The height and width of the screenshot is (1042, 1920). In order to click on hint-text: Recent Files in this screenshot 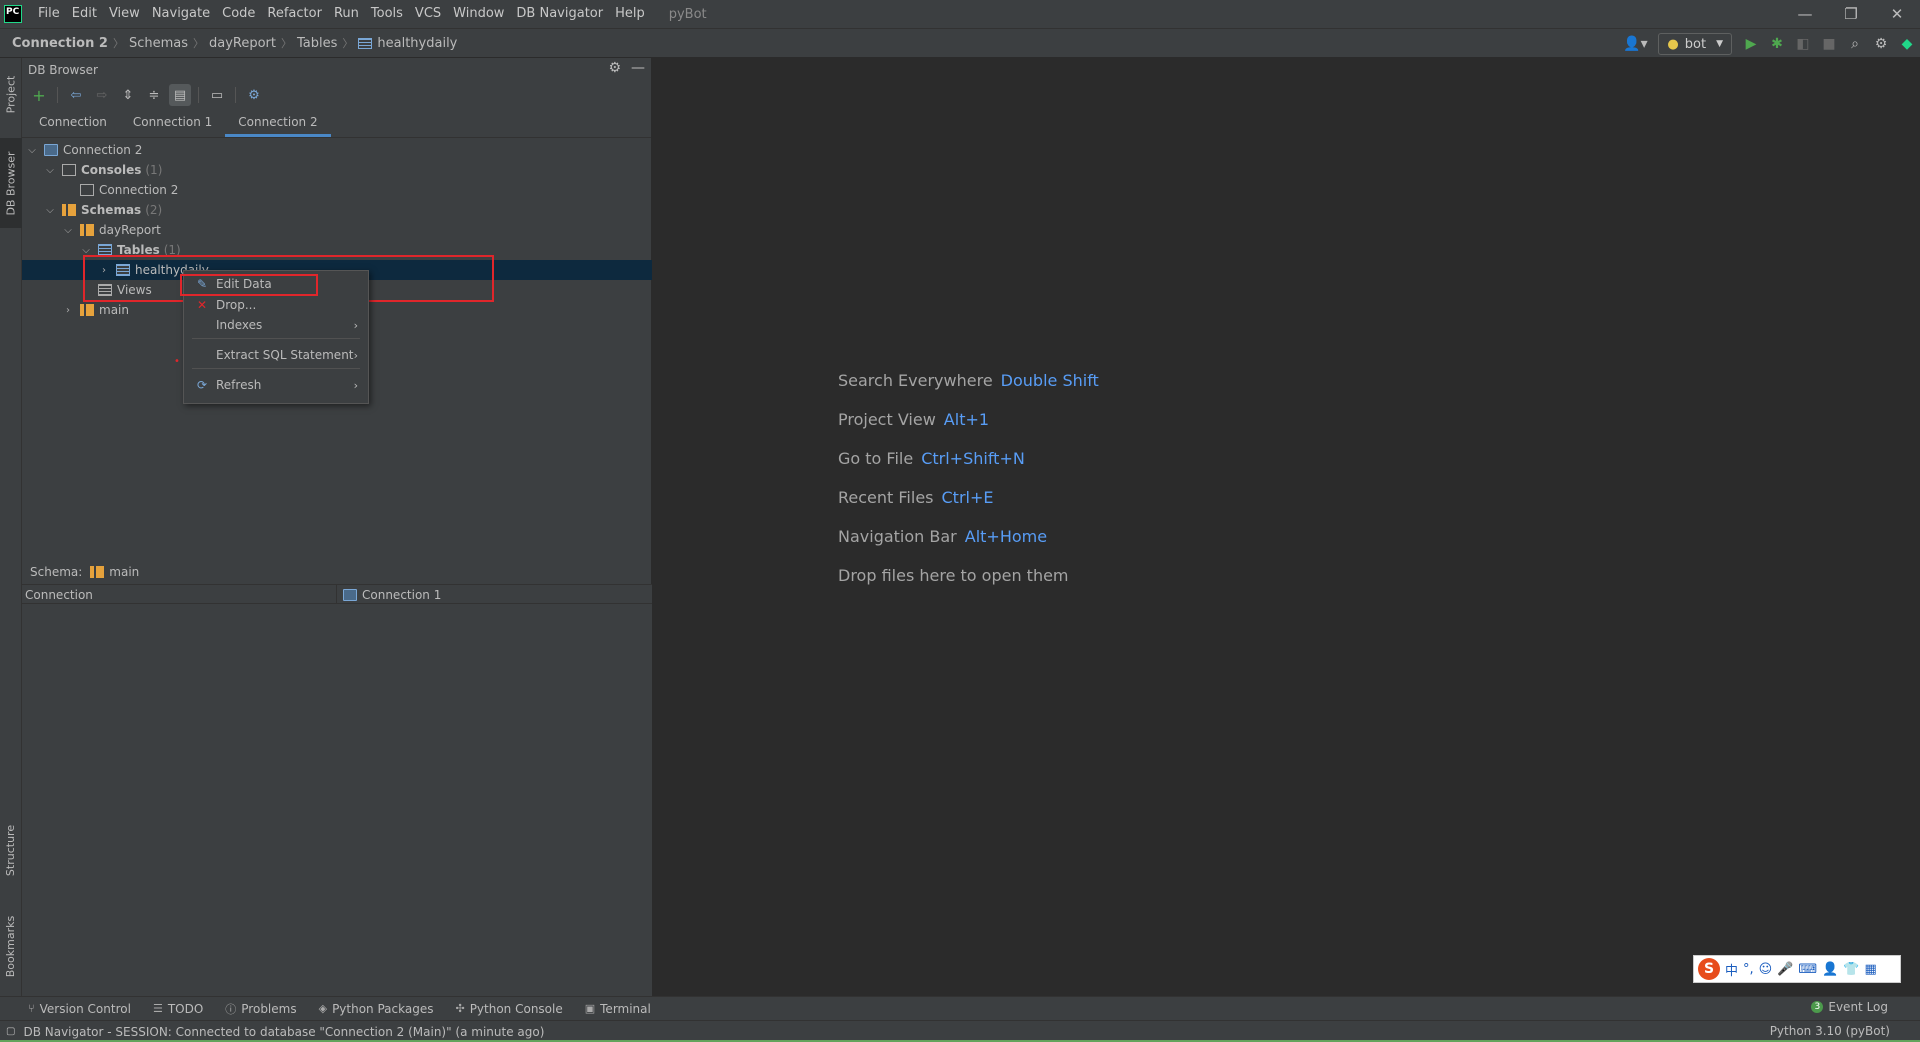, I will do `click(886, 497)`.